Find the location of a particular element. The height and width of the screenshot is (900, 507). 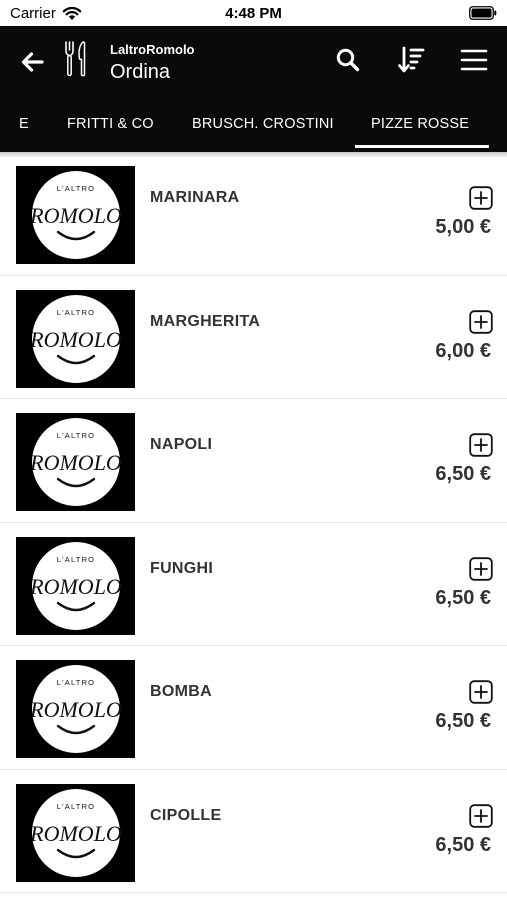

header-title-block: LaltroRomolo Ordina is located at coordinates (152, 63).